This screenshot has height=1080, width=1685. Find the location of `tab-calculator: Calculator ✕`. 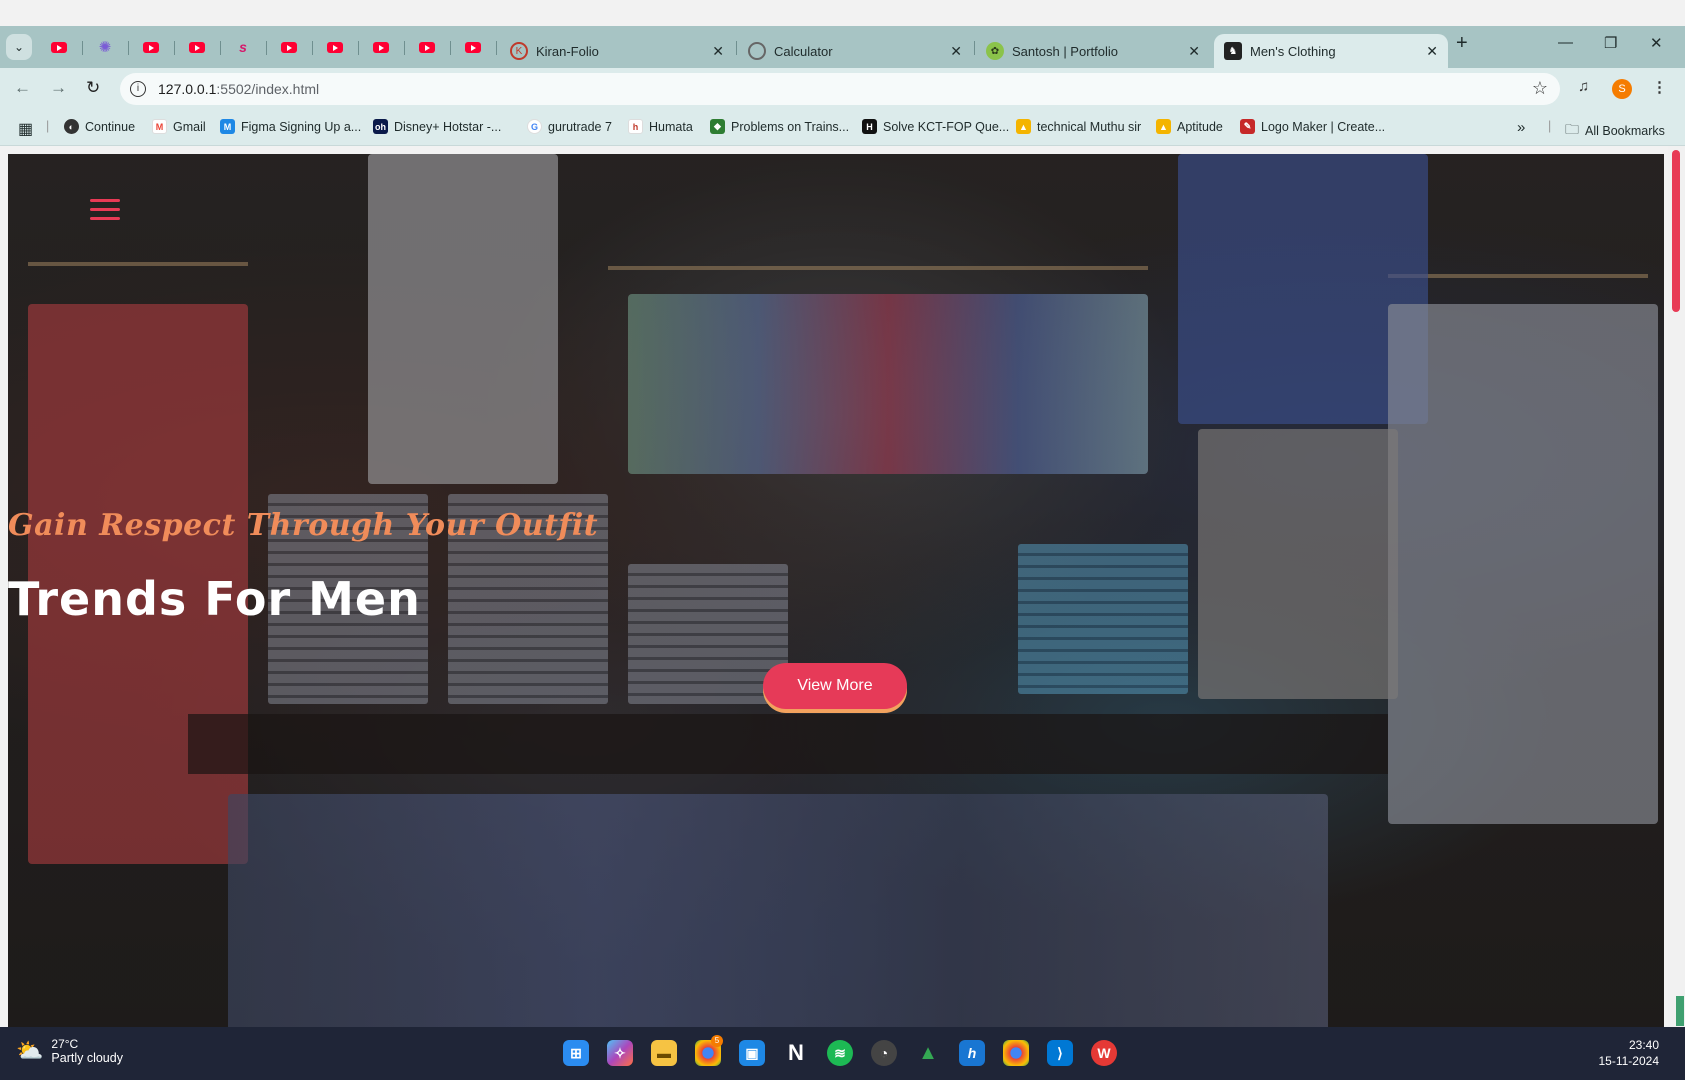

tab-calculator: Calculator ✕ is located at coordinates (855, 51).